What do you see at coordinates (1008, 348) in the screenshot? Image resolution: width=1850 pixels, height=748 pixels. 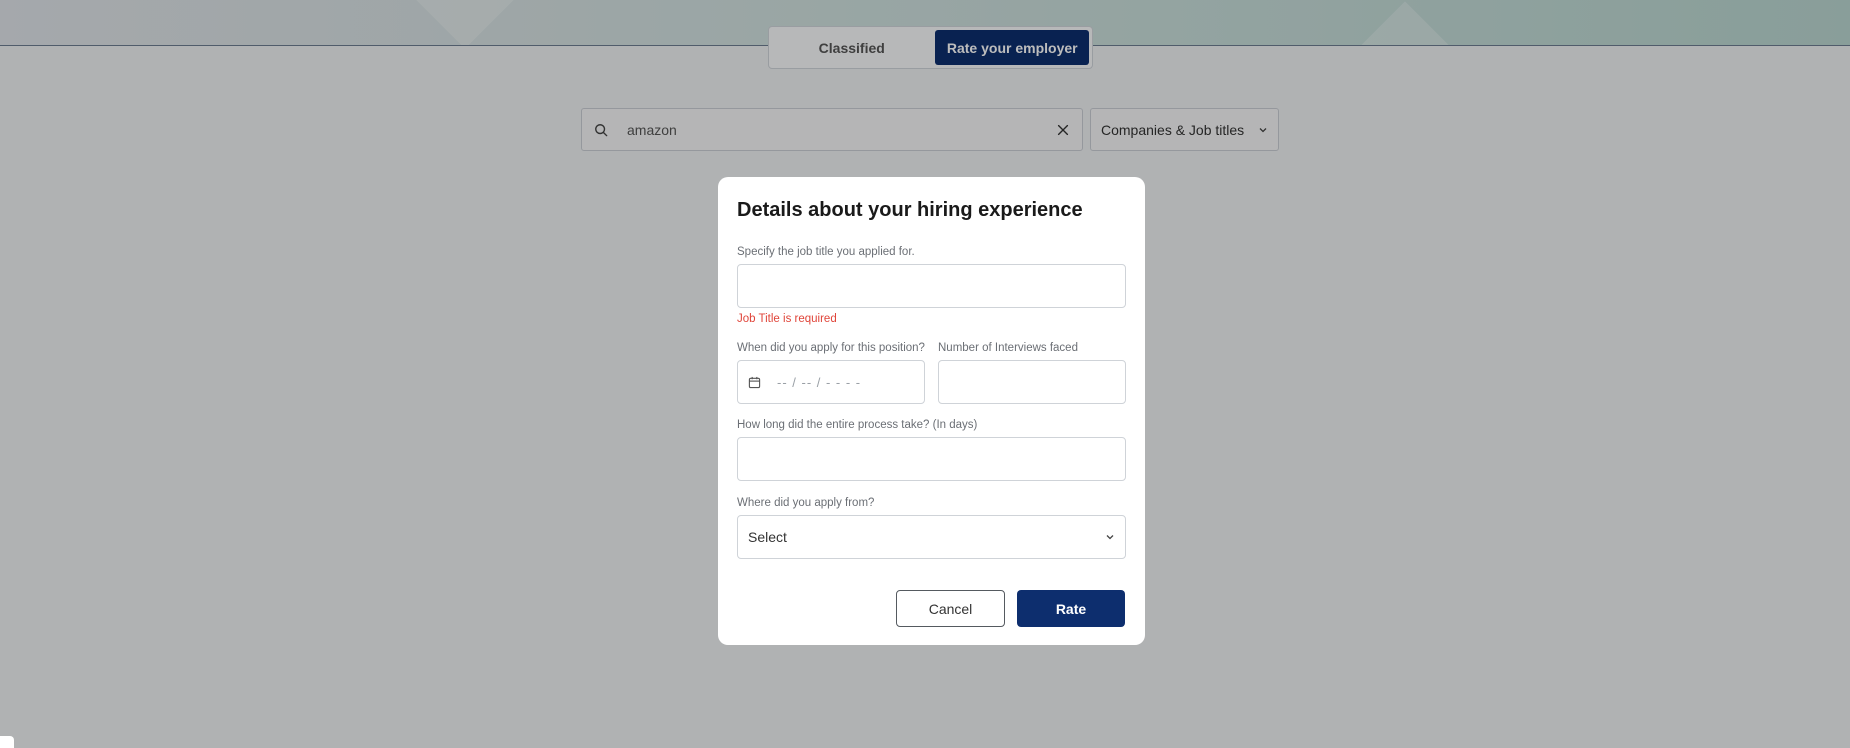 I see `interviews-label: Number of Interviews faced` at bounding box center [1008, 348].